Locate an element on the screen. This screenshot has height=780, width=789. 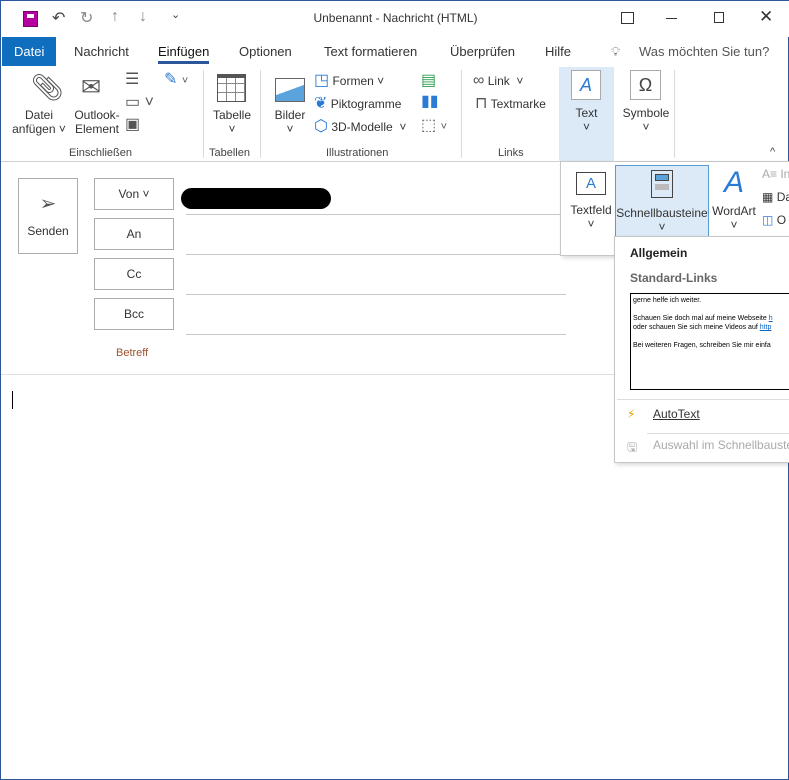
group-label: Tabellen is located at coordinates (229, 153).